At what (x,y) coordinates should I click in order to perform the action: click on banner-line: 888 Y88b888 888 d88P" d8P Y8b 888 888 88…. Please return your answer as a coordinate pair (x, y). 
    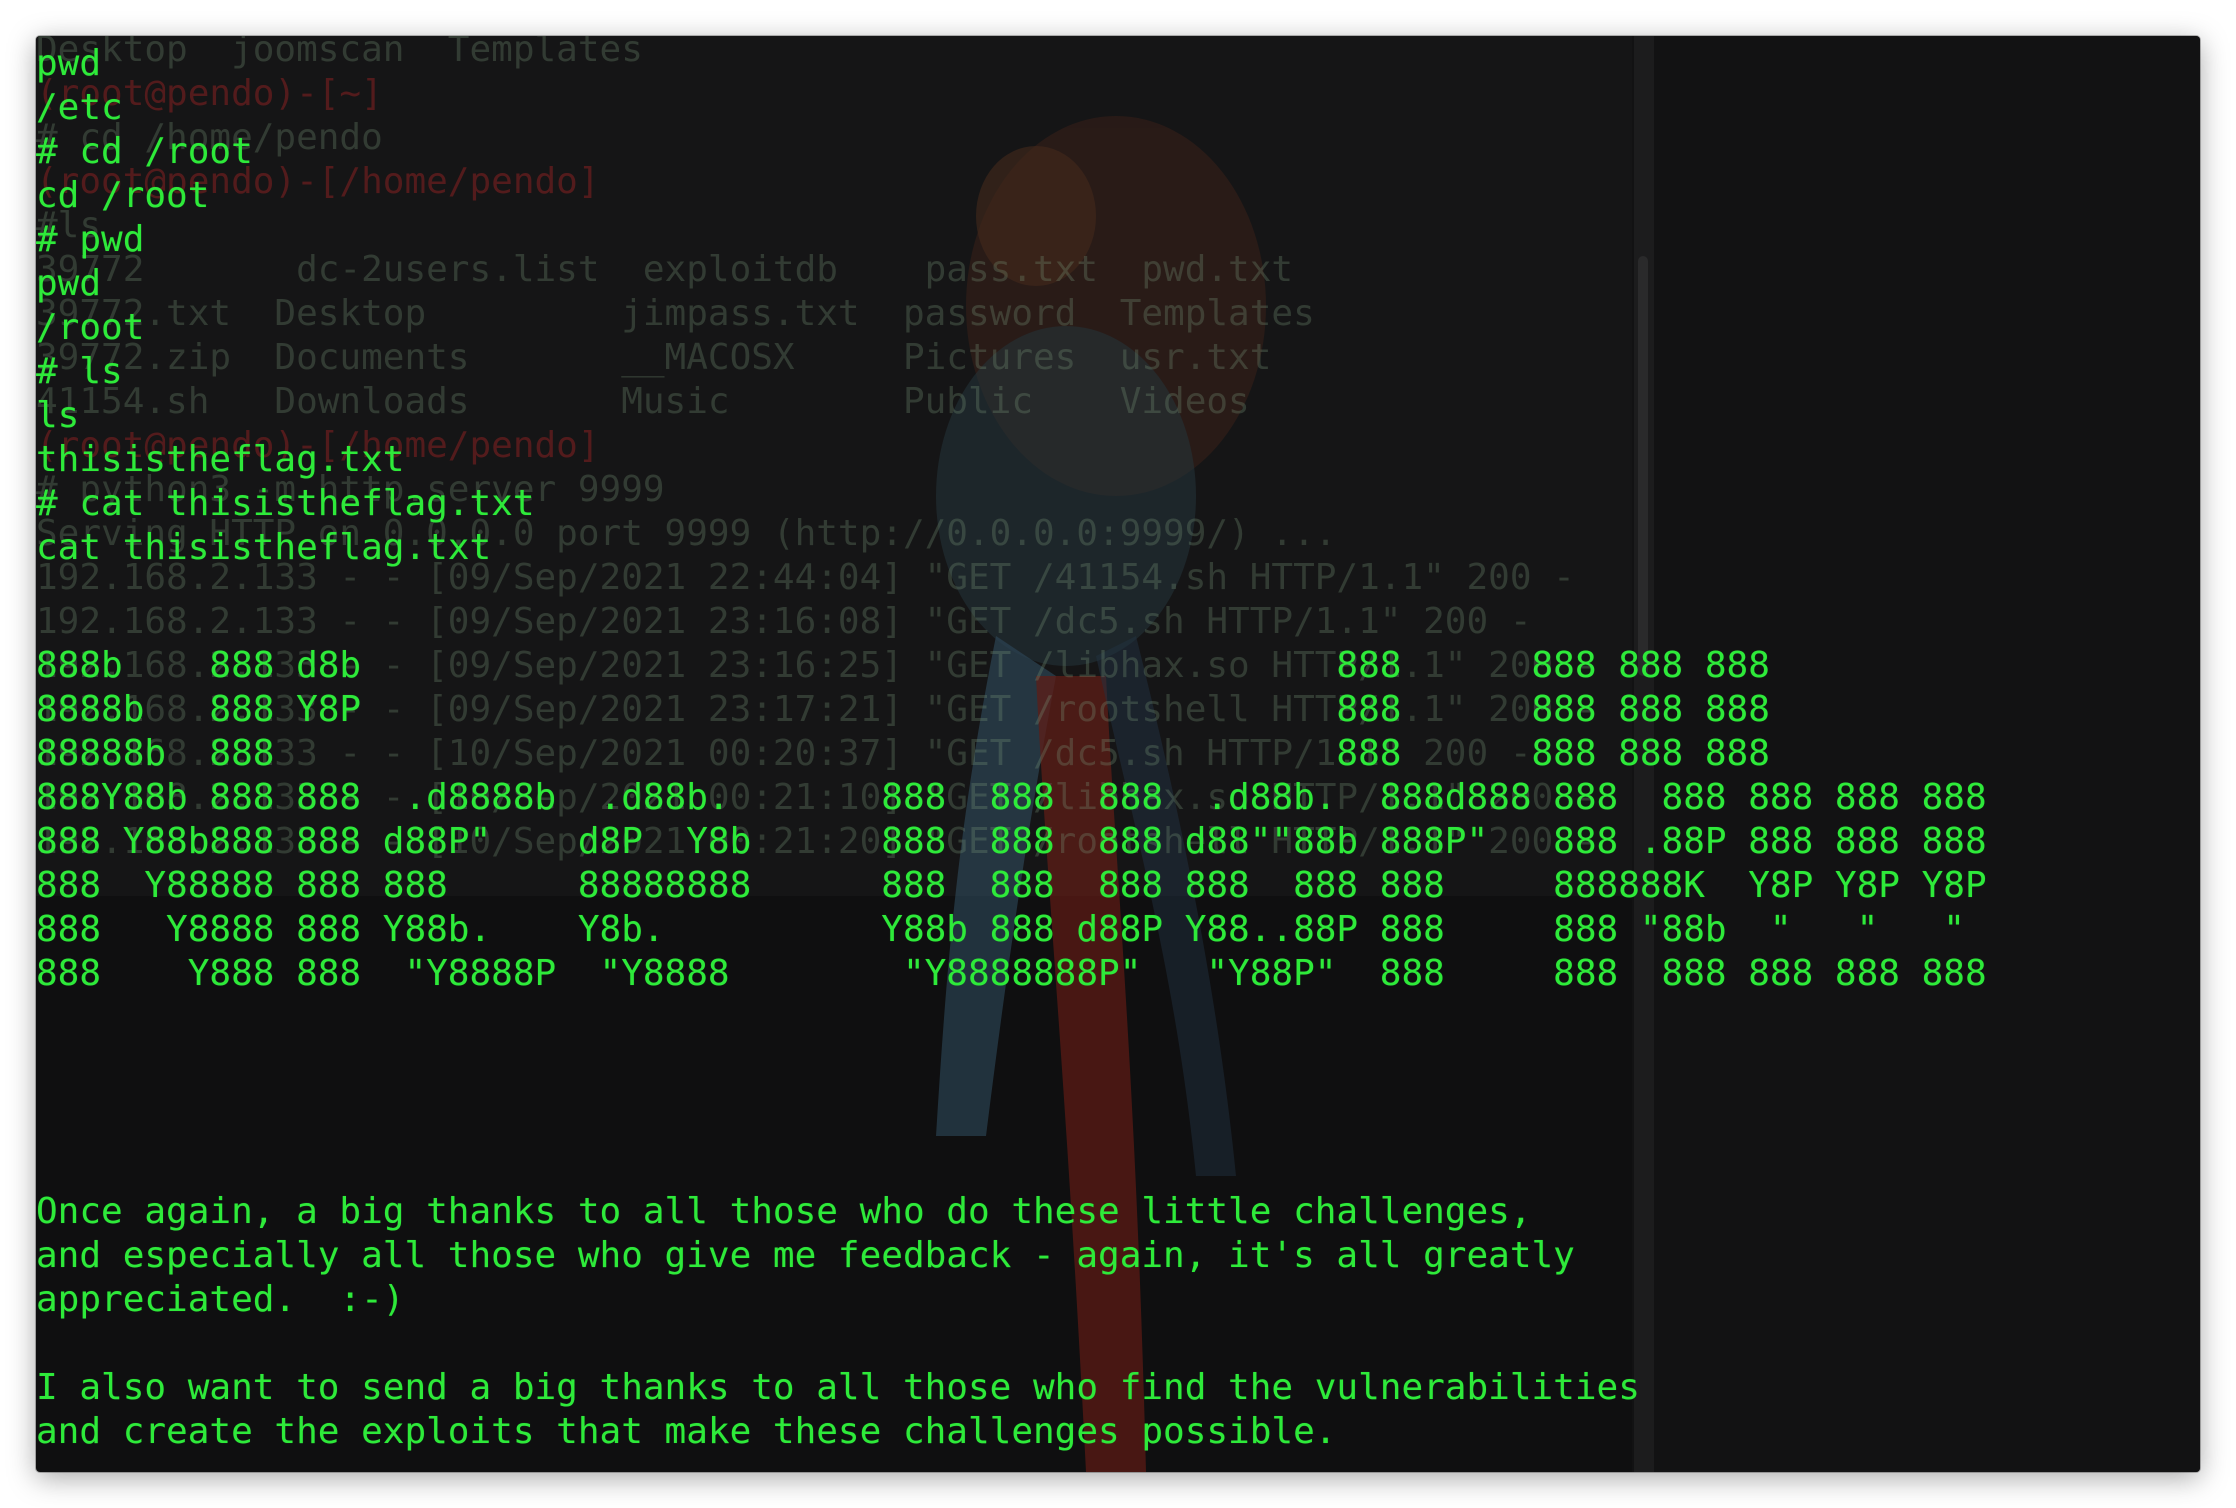
    Looking at the image, I should click on (1011, 841).